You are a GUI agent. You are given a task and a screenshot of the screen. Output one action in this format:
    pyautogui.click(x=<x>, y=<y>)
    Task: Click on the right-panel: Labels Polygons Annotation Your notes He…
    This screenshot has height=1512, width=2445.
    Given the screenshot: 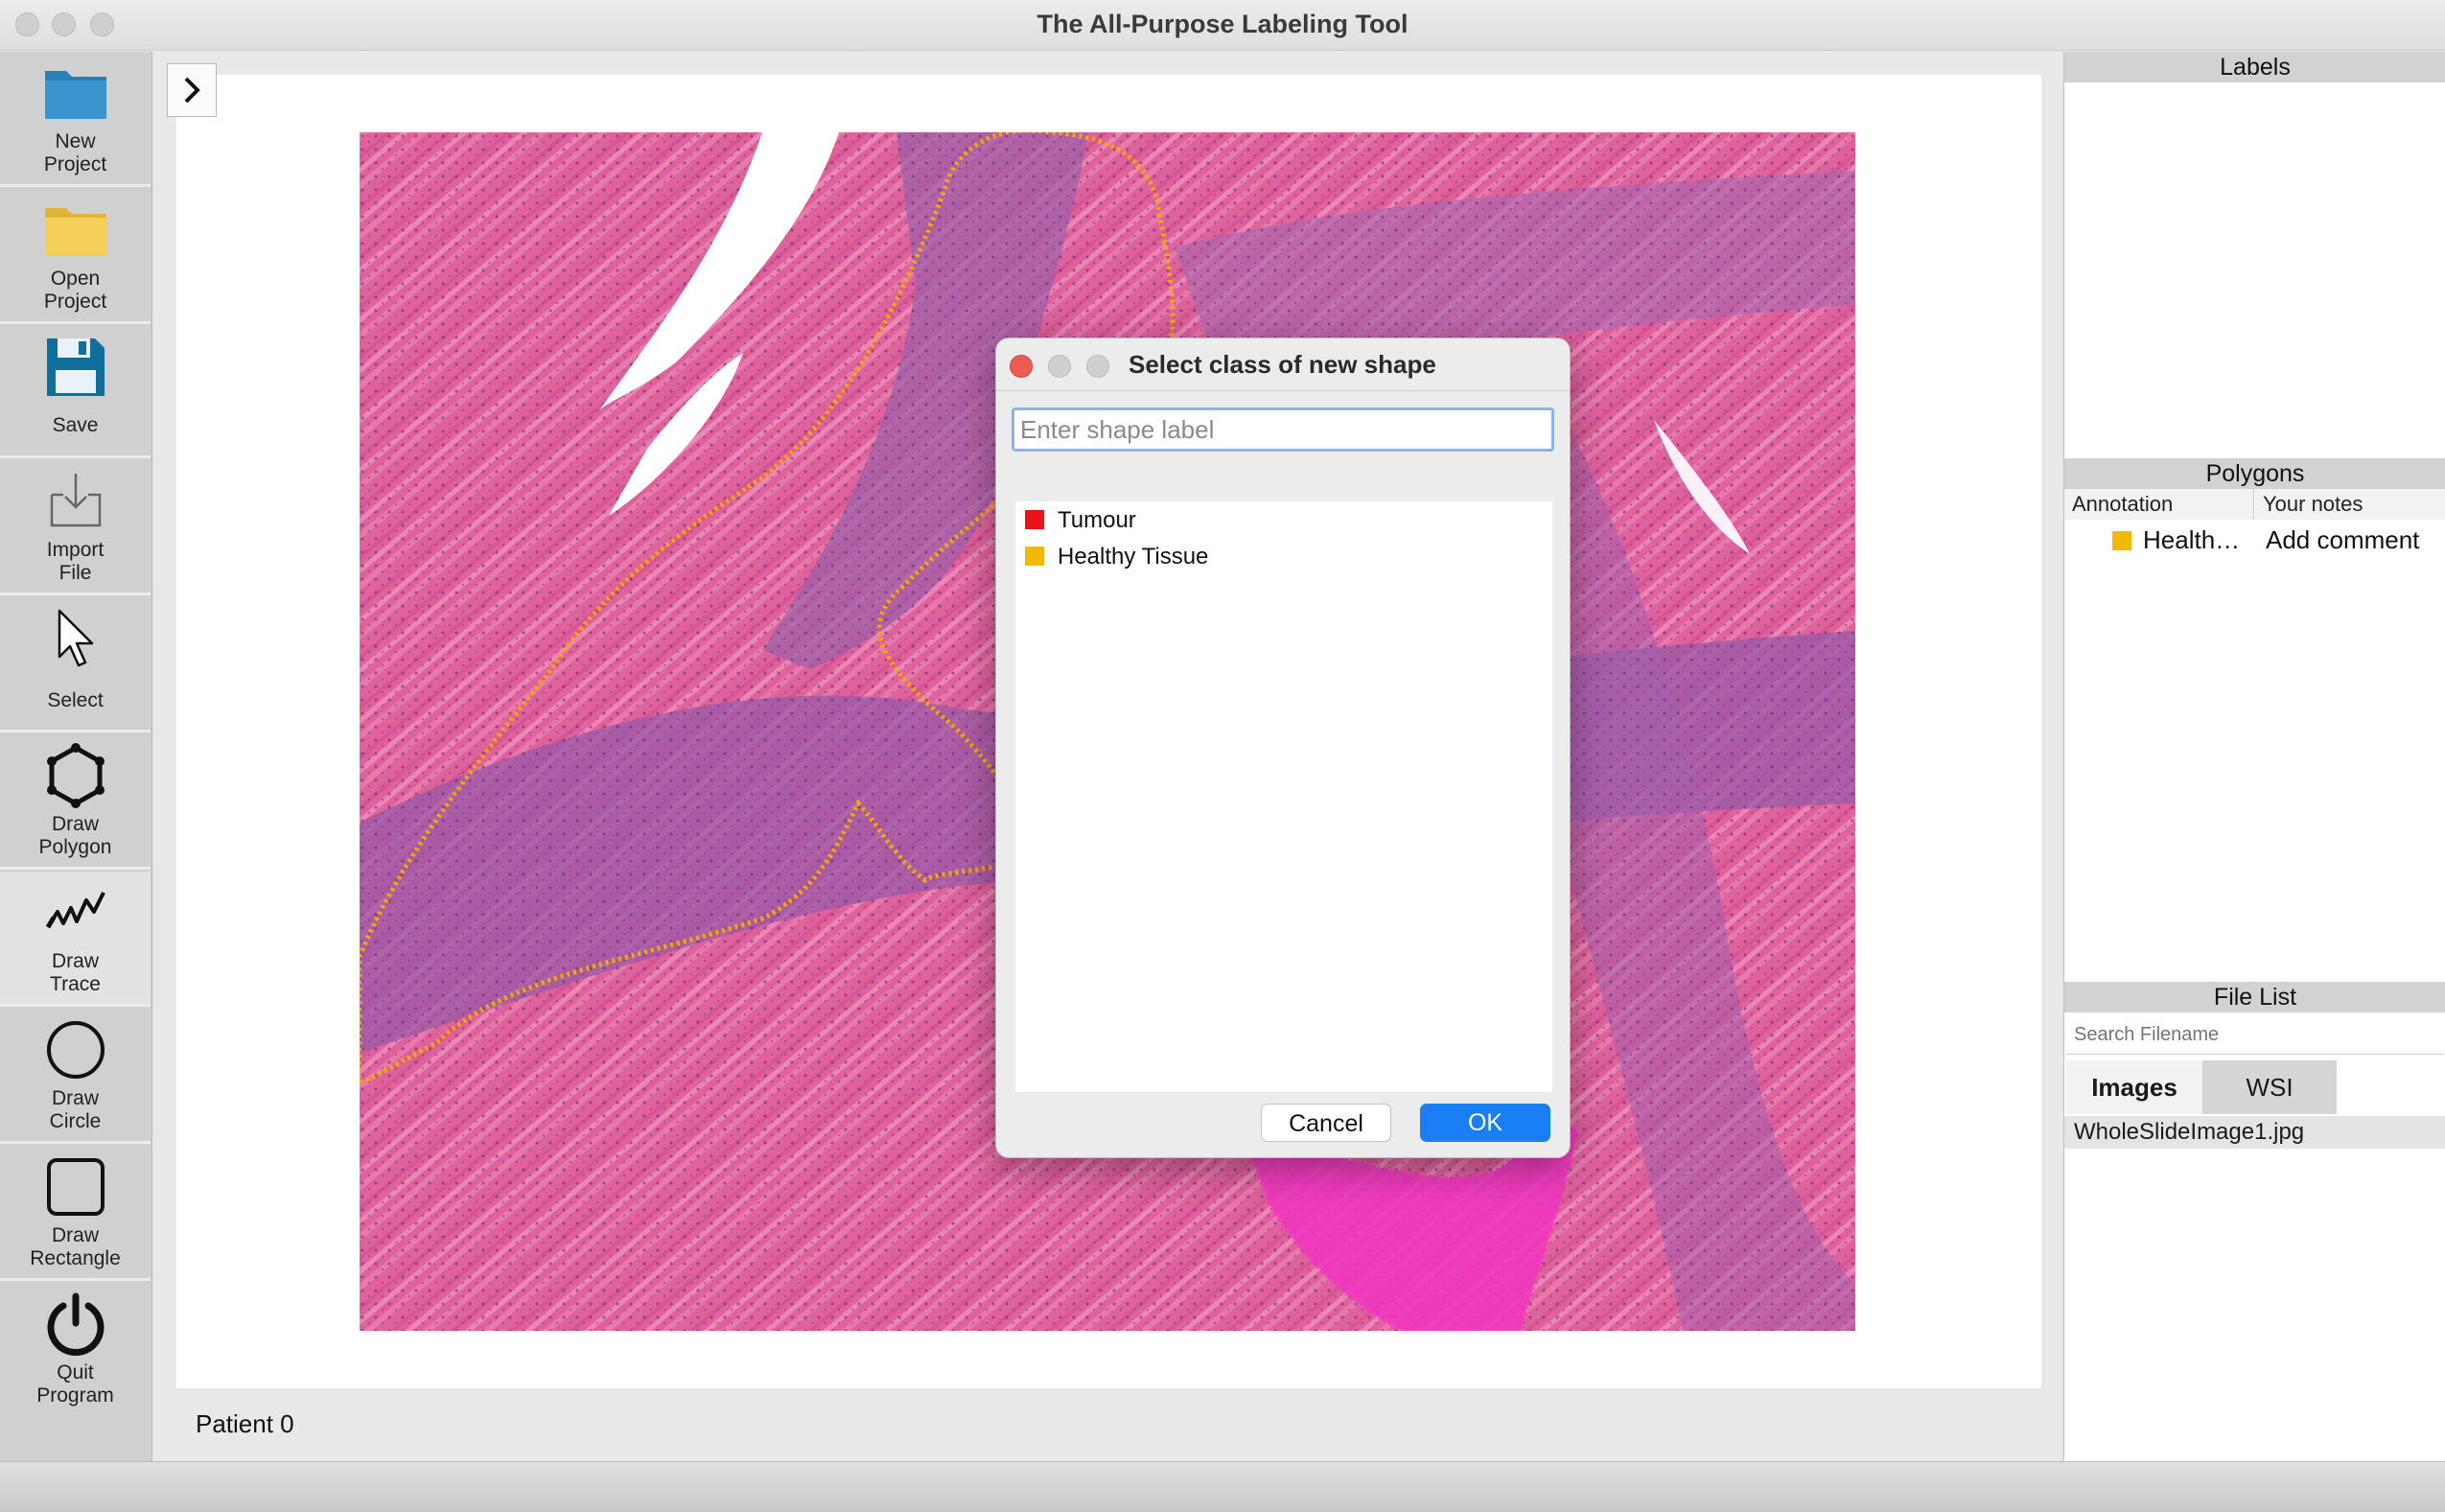 What is the action you would take?
    pyautogui.click(x=2254, y=756)
    